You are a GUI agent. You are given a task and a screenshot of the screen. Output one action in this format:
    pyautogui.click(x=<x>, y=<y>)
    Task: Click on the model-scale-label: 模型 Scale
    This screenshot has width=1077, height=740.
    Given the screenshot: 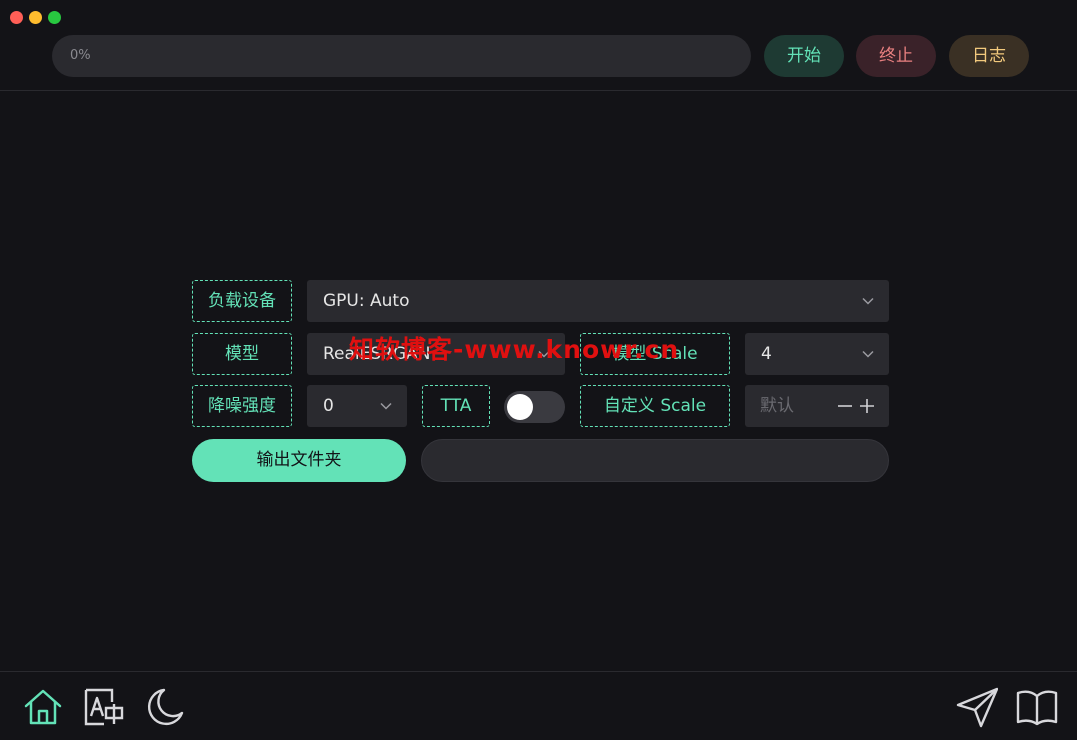 What is the action you would take?
    pyautogui.click(x=655, y=354)
    